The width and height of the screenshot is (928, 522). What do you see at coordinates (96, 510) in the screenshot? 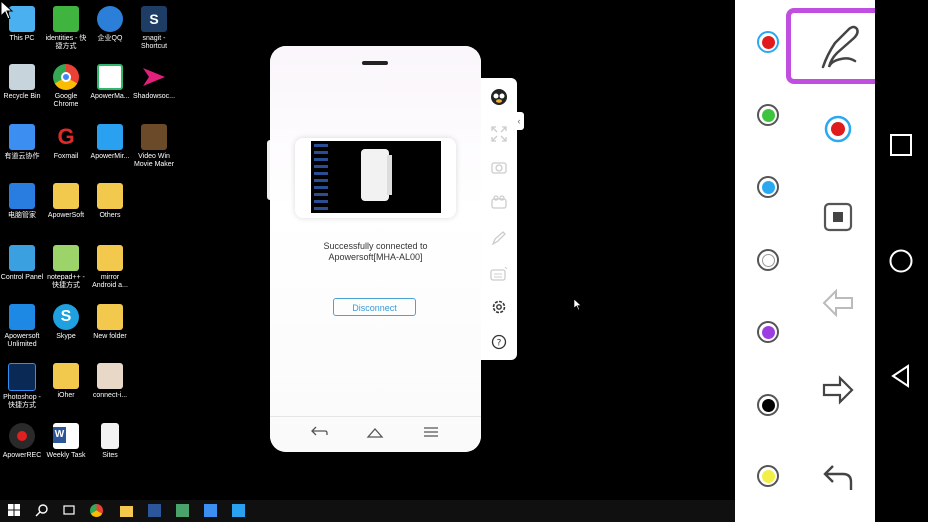
I see `chrome-taskbar-icon` at bounding box center [96, 510].